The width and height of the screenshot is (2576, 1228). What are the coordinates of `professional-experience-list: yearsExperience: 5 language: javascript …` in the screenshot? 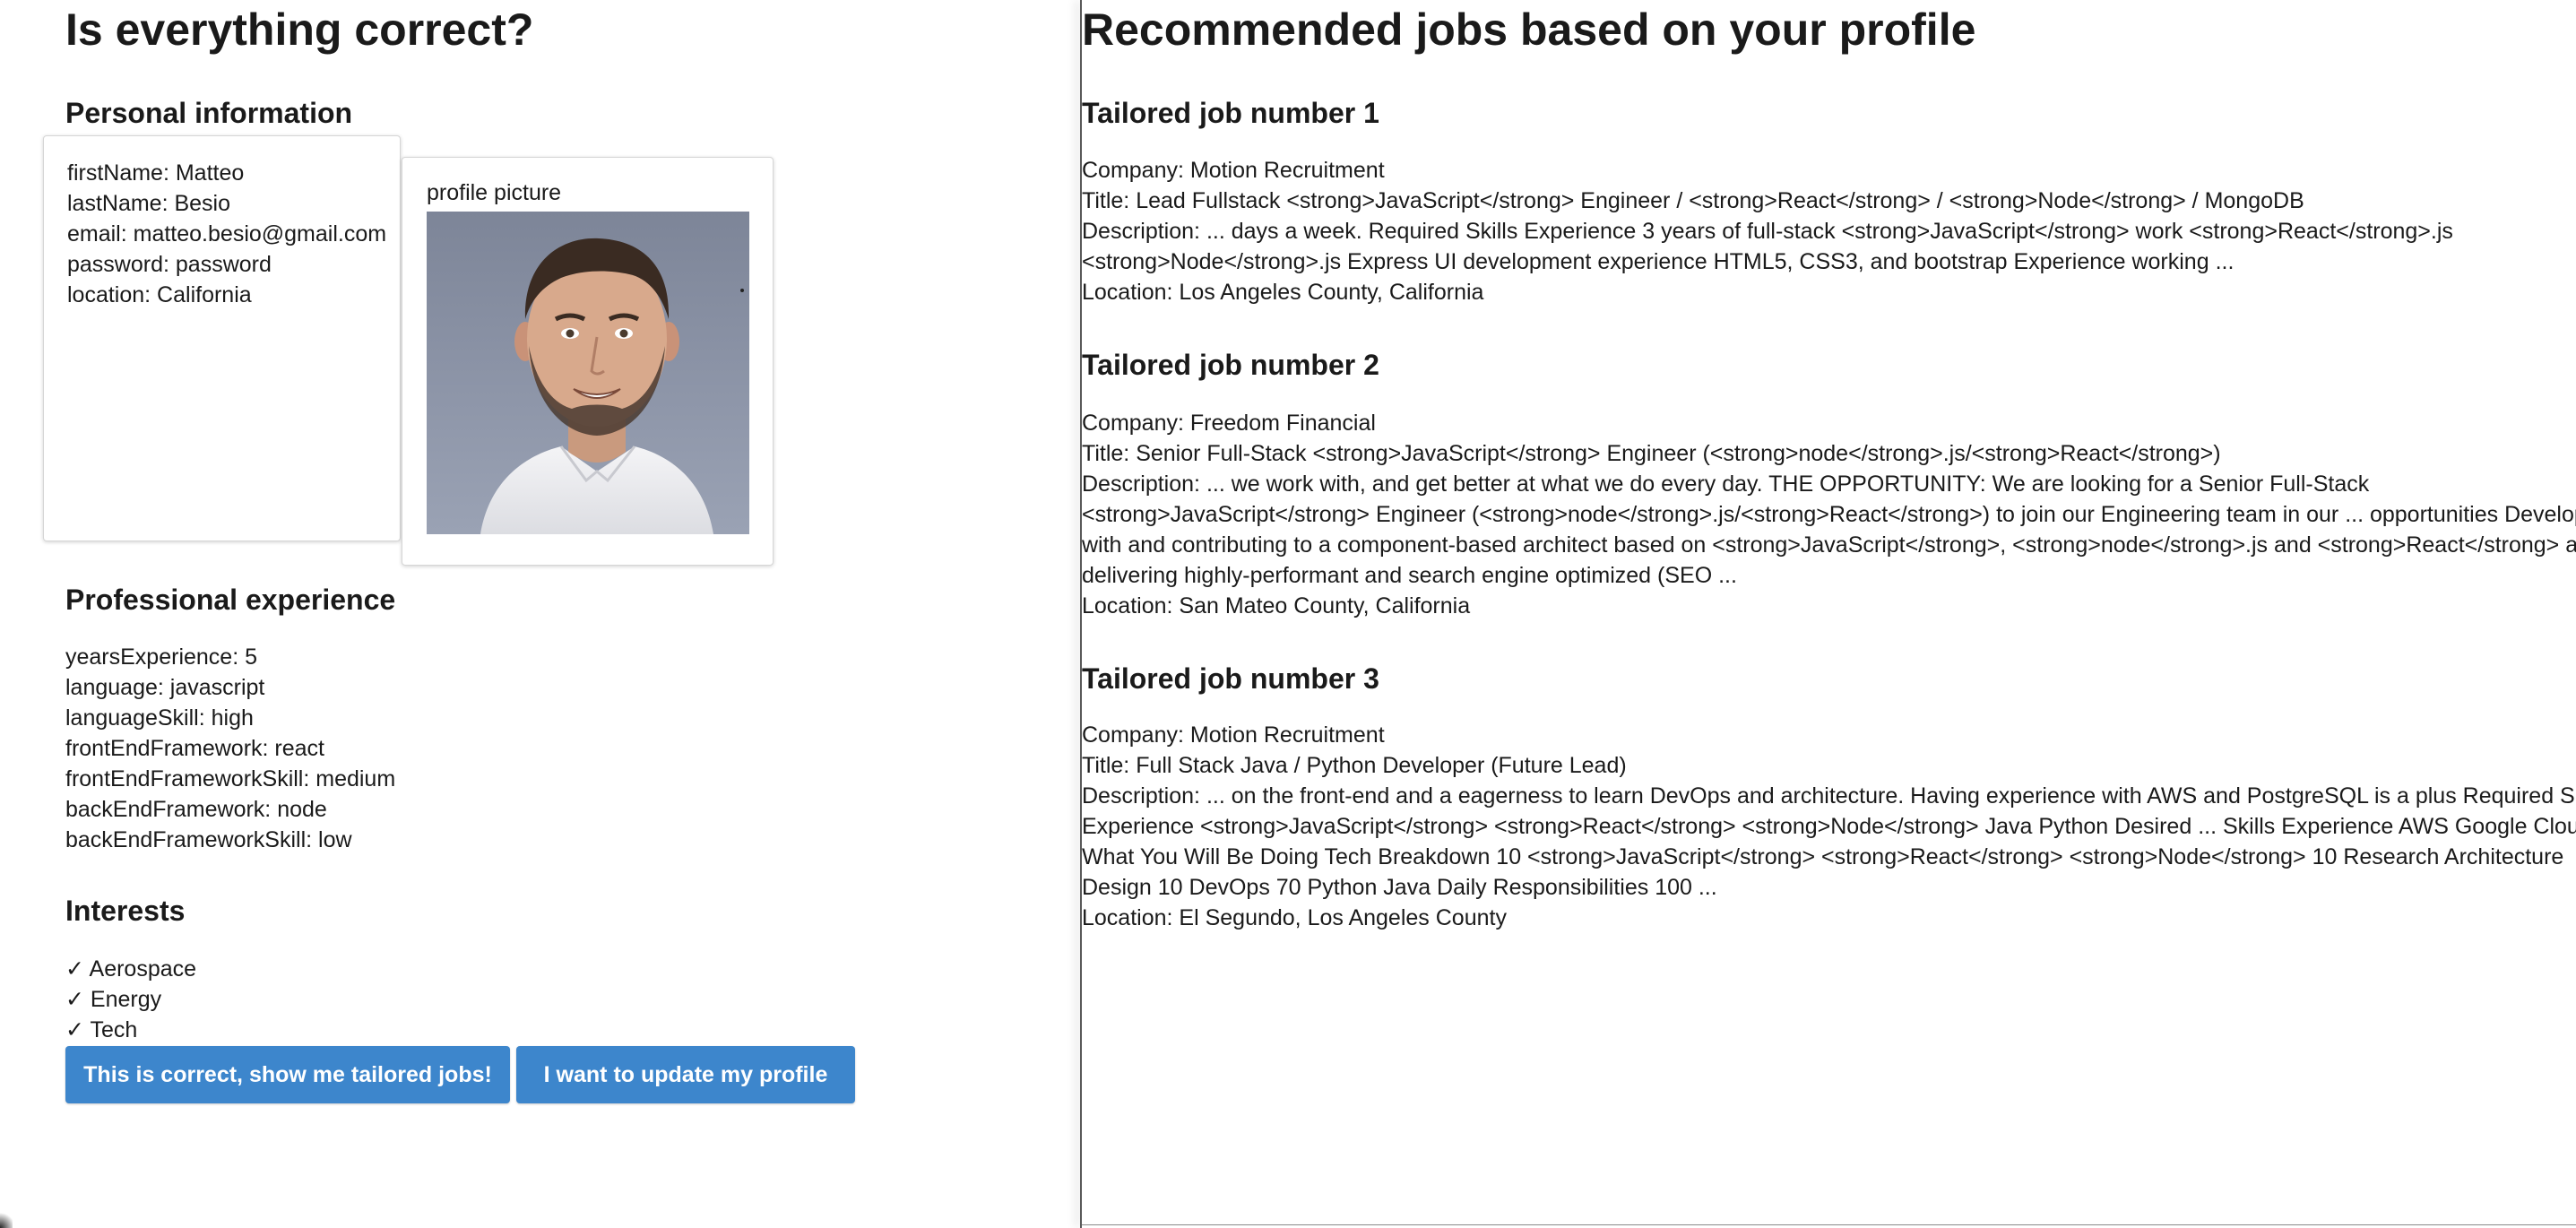 It's located at (230, 749).